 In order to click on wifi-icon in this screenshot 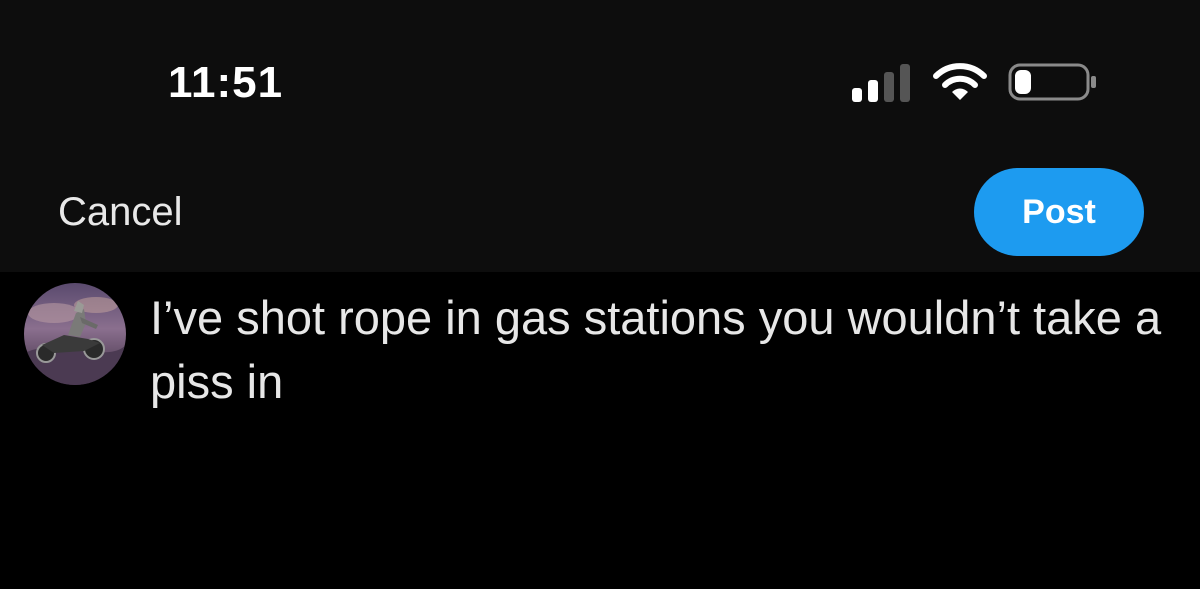, I will do `click(960, 82)`.